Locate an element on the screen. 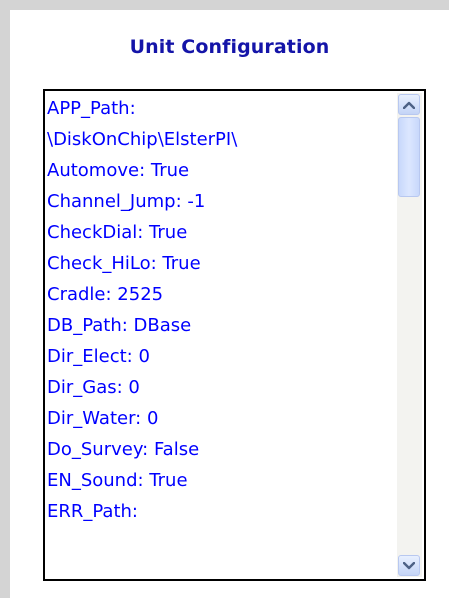 Image resolution: width=449 pixels, height=598 pixels. window-frame-top is located at coordinates (224, 5).